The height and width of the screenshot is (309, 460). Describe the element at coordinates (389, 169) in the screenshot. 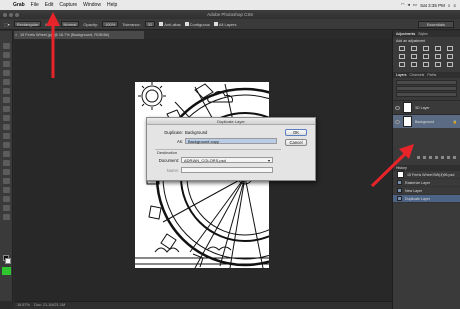

I see `arrow-to-background-layer` at that location.